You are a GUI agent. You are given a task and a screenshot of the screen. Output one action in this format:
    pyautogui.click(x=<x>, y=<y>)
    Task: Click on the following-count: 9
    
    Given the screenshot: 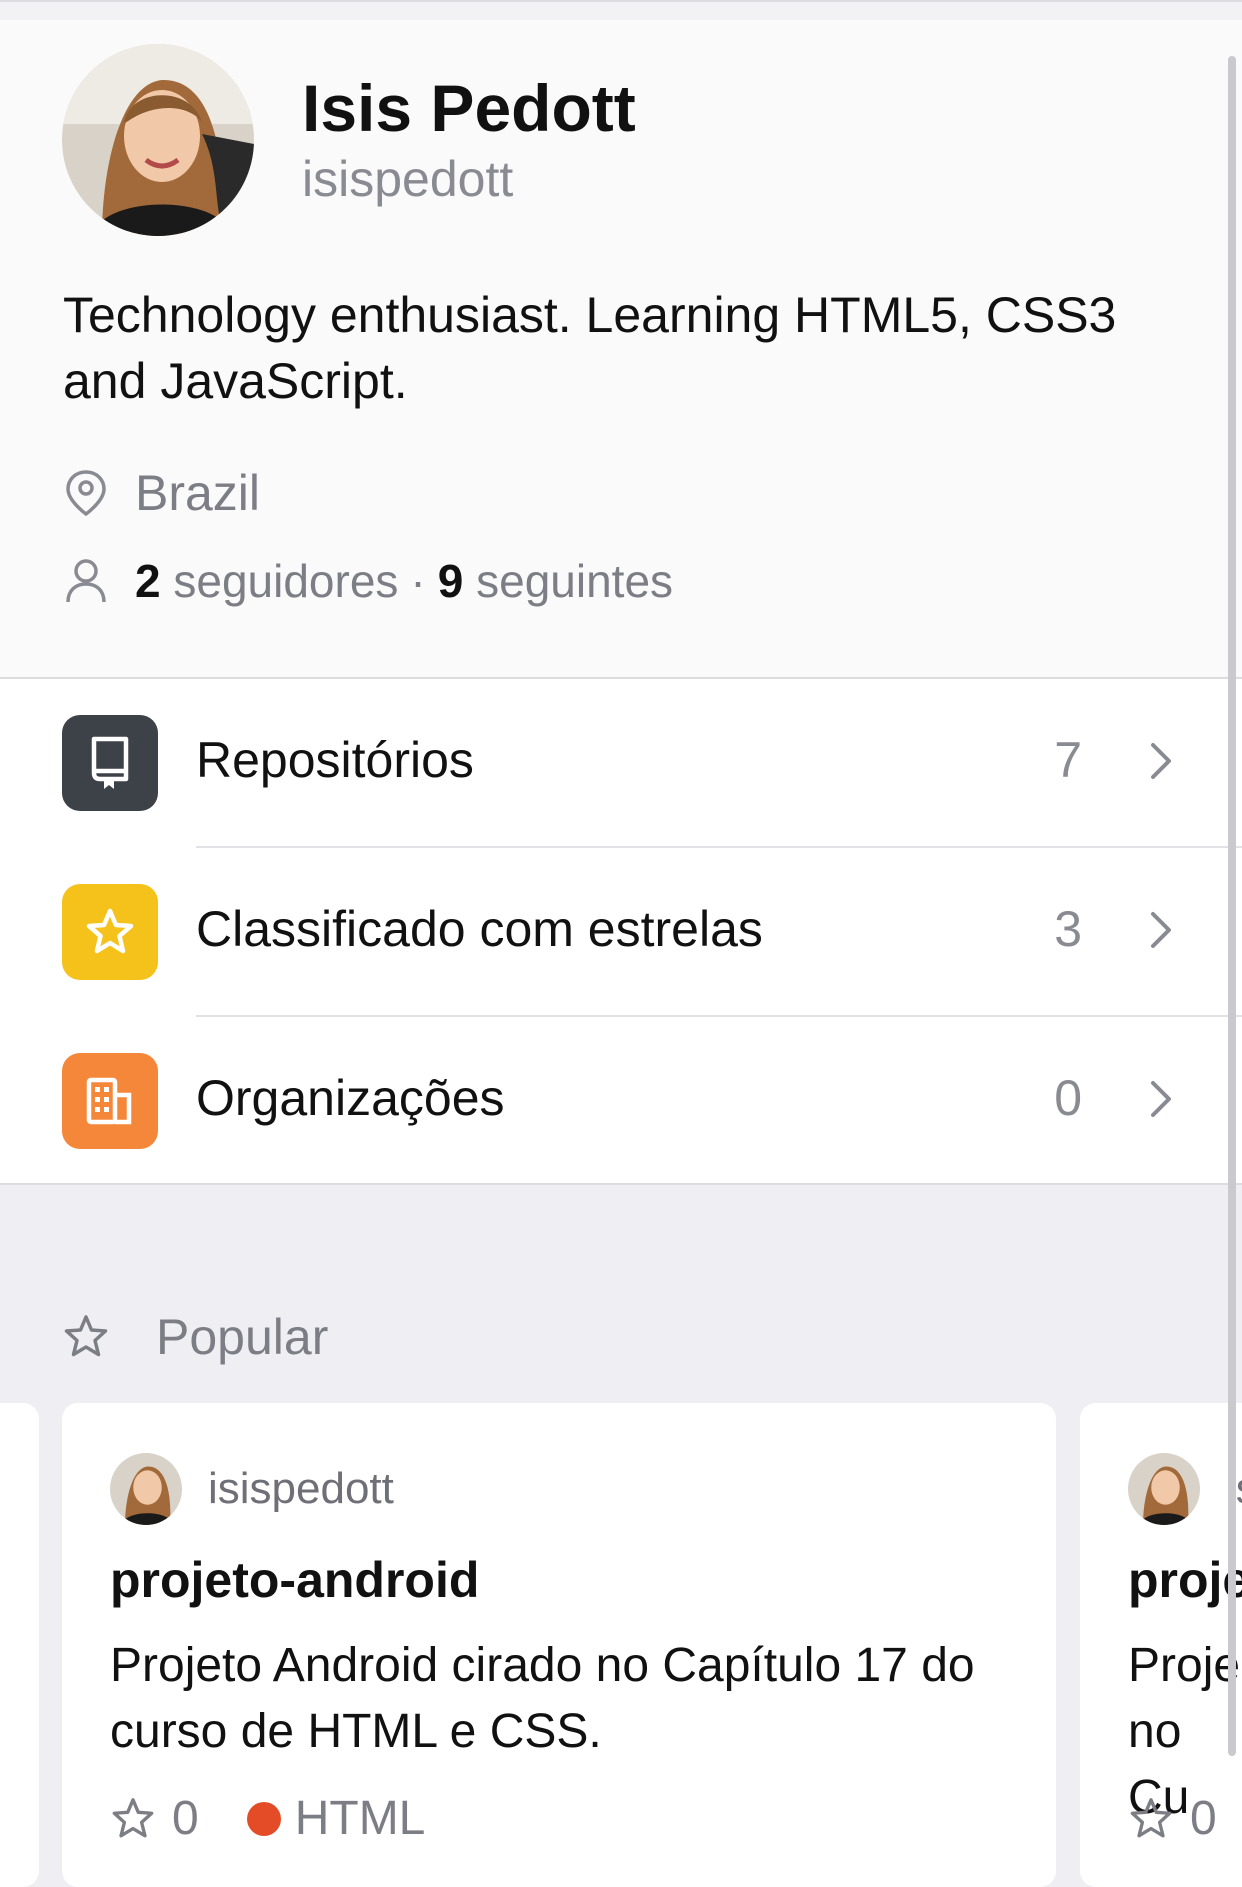 What is the action you would take?
    pyautogui.click(x=451, y=581)
    